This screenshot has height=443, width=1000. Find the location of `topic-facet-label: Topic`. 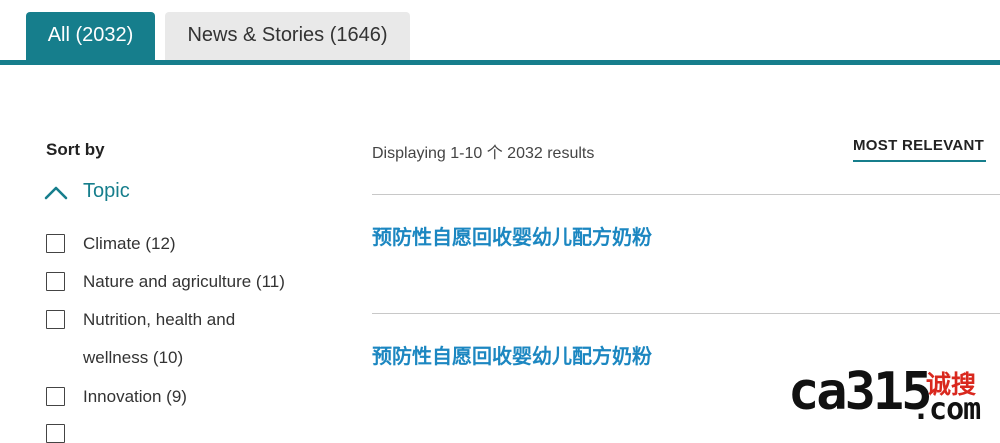

topic-facet-label: Topic is located at coordinates (106, 191).